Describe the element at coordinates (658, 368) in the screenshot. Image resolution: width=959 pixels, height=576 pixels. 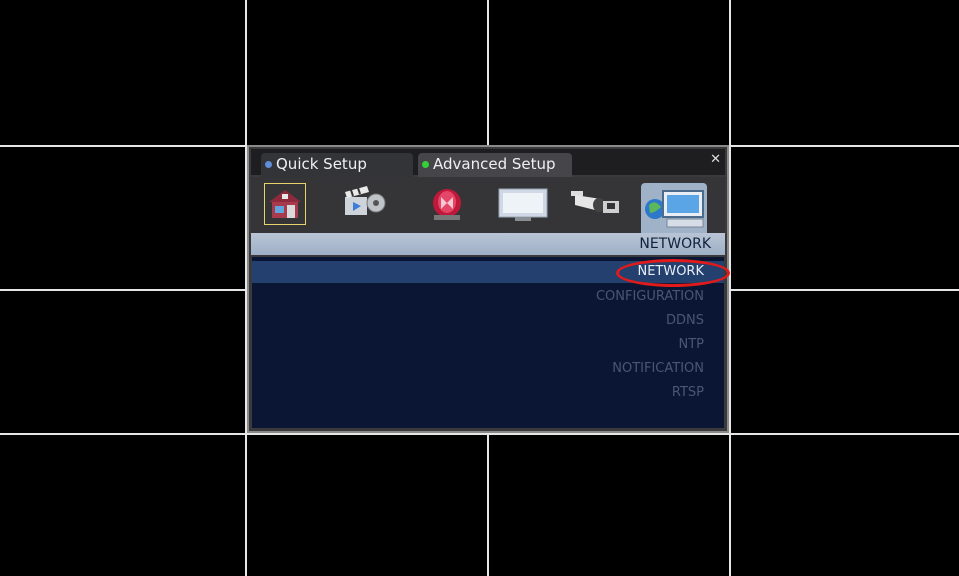
I see `menu-item-notification: NOTIFICATION` at that location.